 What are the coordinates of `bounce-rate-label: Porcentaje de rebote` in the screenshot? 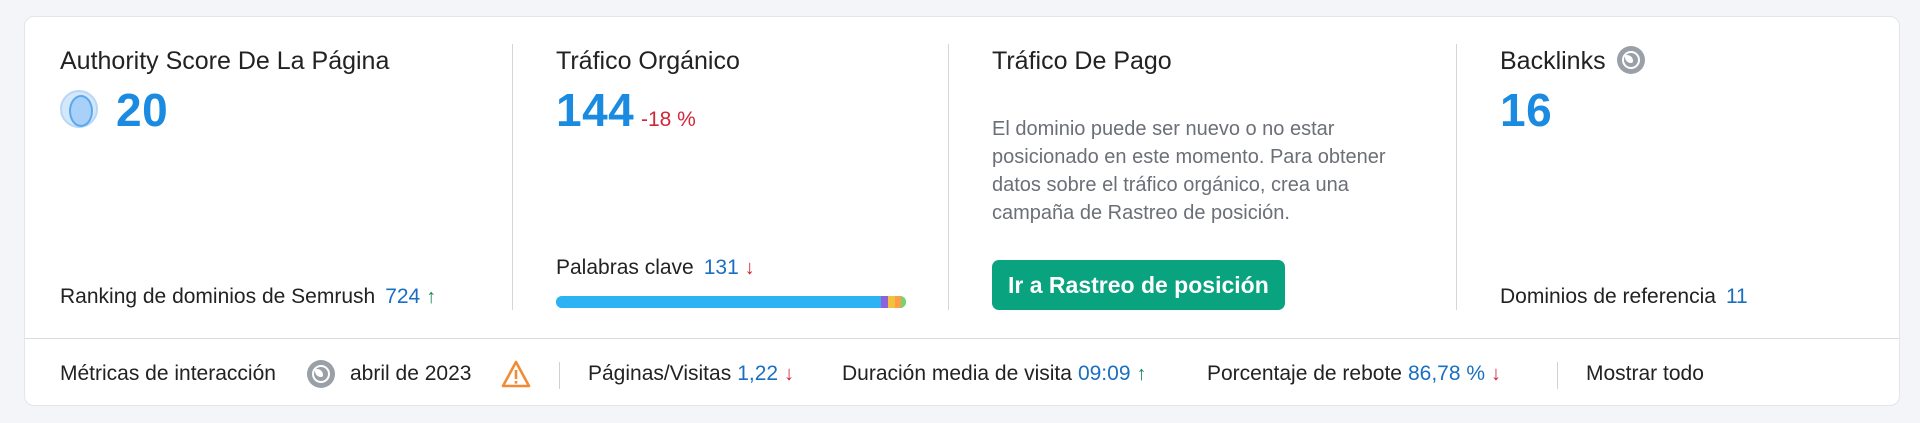 It's located at (1304, 373).